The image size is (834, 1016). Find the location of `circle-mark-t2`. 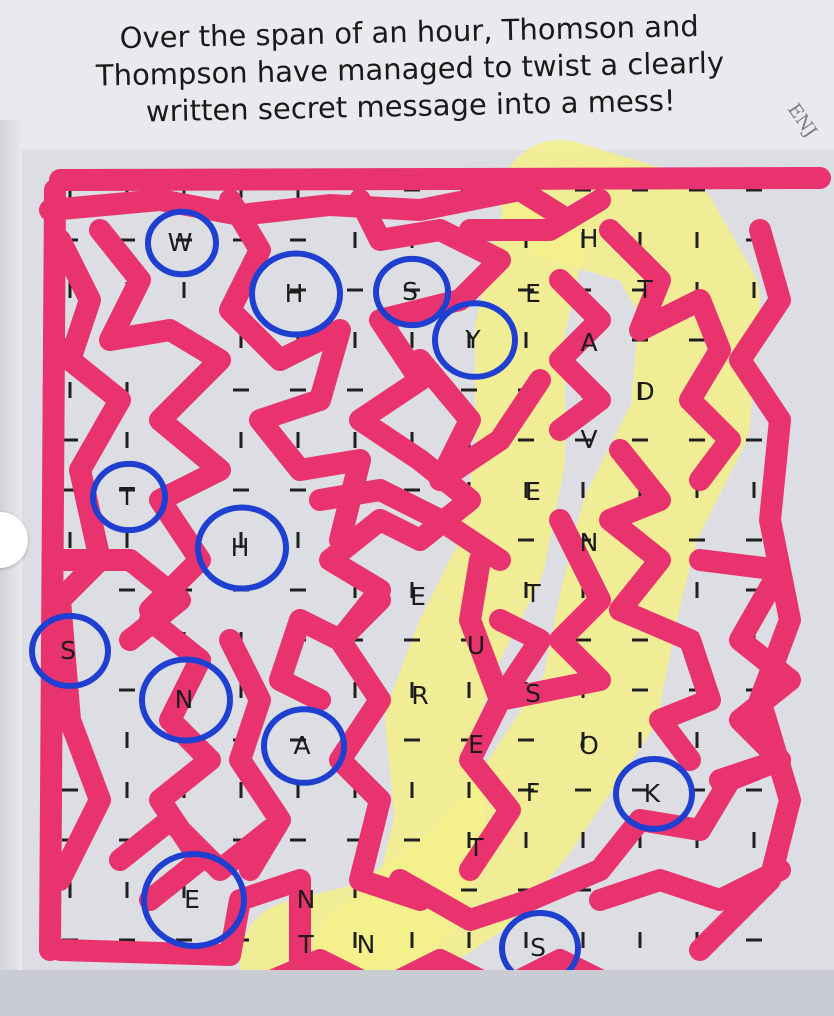

circle-mark-t2 is located at coordinates (129, 497).